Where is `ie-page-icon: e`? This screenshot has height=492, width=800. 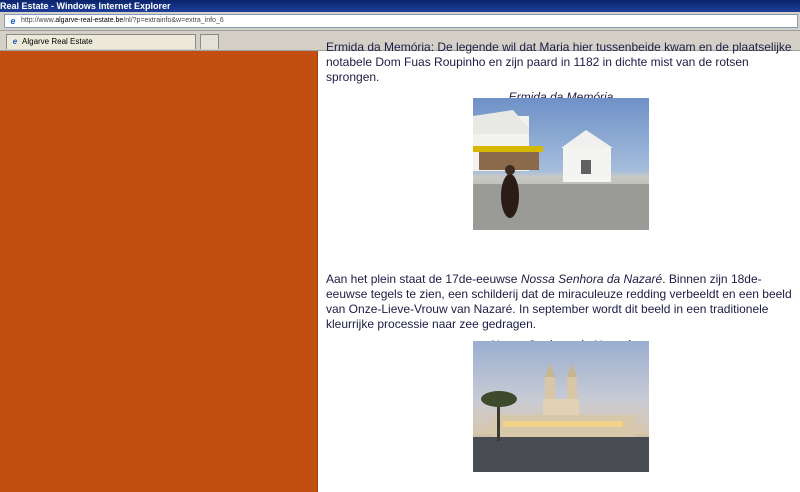
ie-page-icon: e is located at coordinates (13, 21).